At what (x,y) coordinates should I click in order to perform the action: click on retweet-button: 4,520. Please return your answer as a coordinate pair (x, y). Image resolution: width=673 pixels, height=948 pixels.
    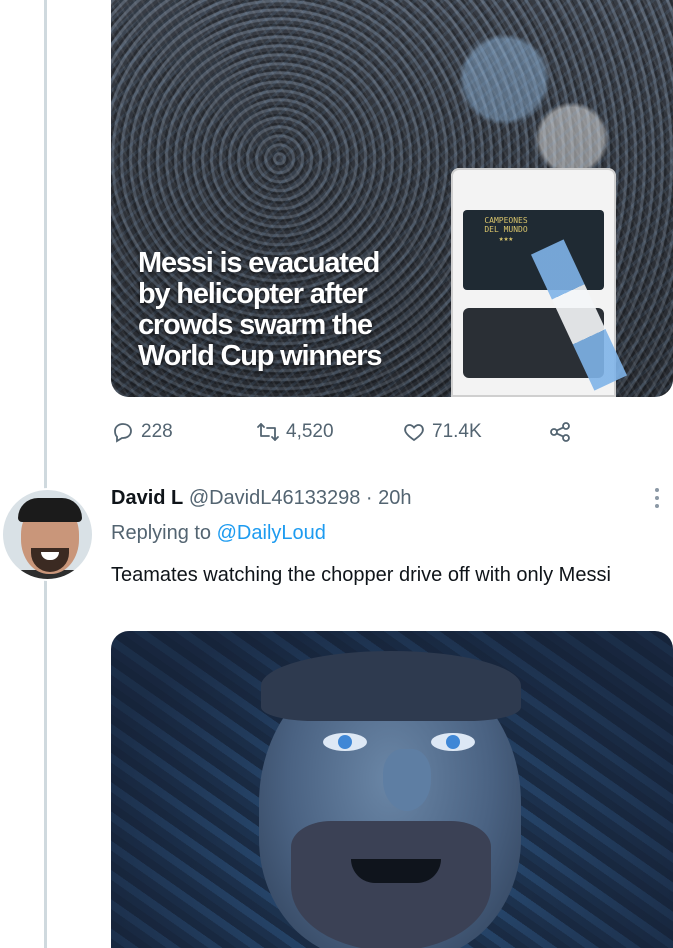
    Looking at the image, I should click on (295, 432).